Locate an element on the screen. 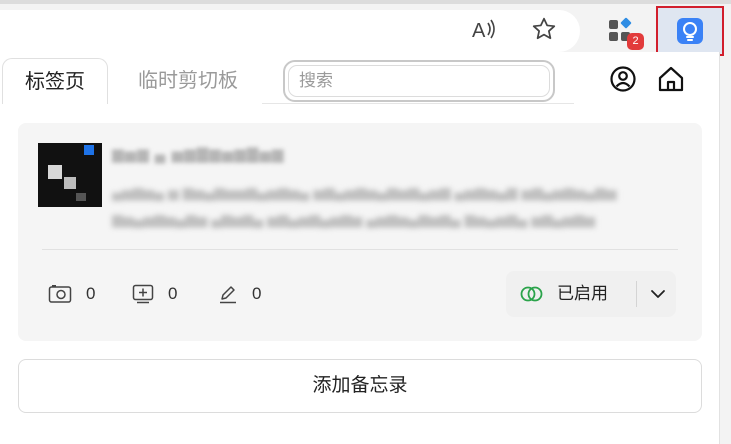  addition-count: 0 is located at coordinates (154, 294).